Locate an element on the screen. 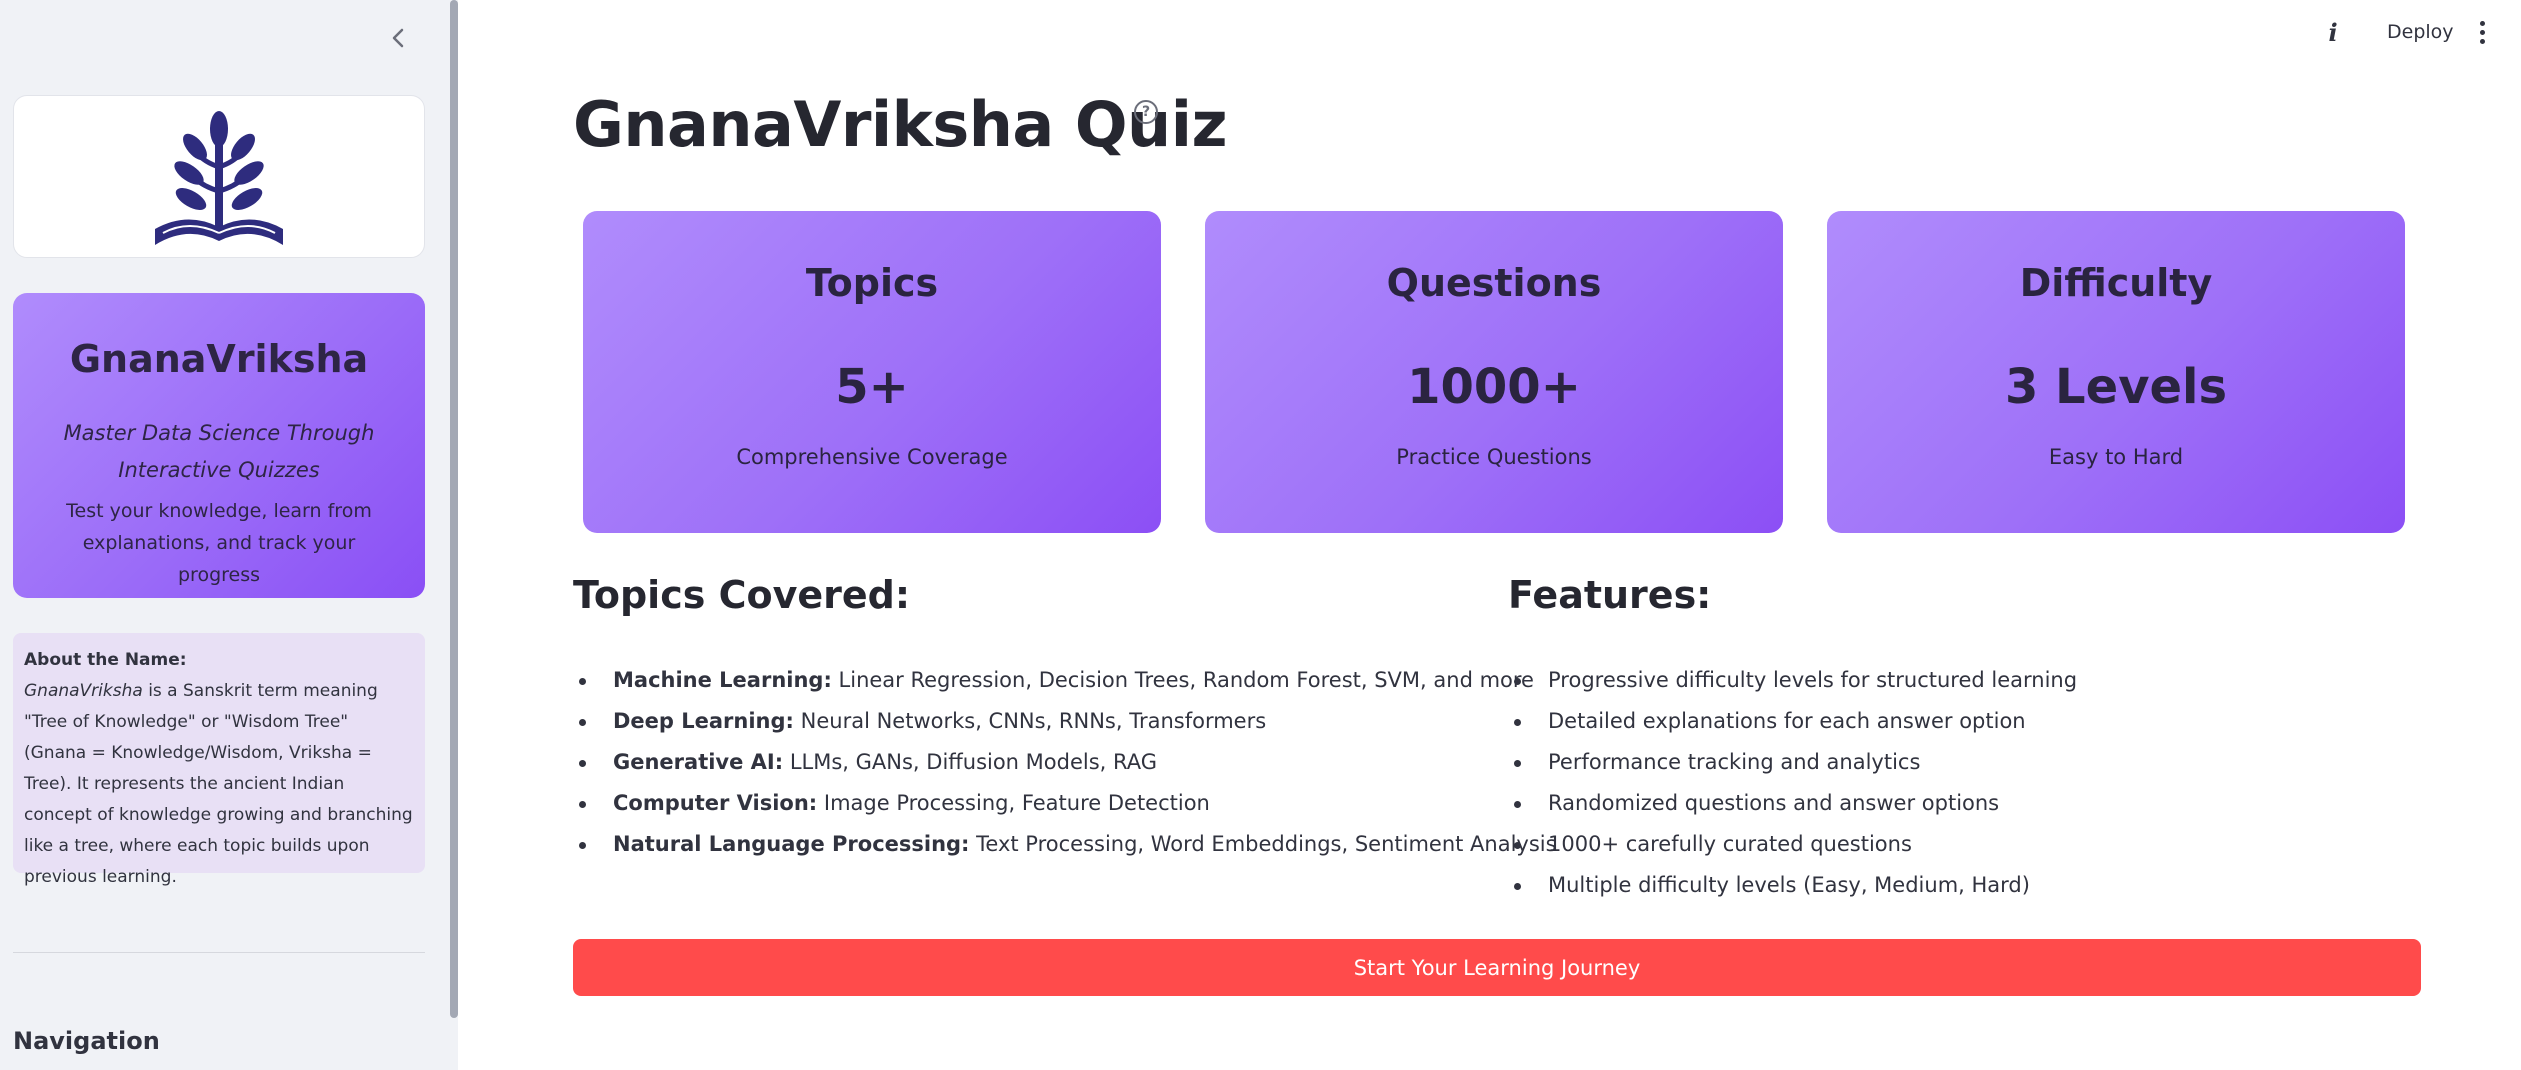 The height and width of the screenshot is (1070, 2521). stat-subtitle: Practice Questions is located at coordinates (1494, 457).